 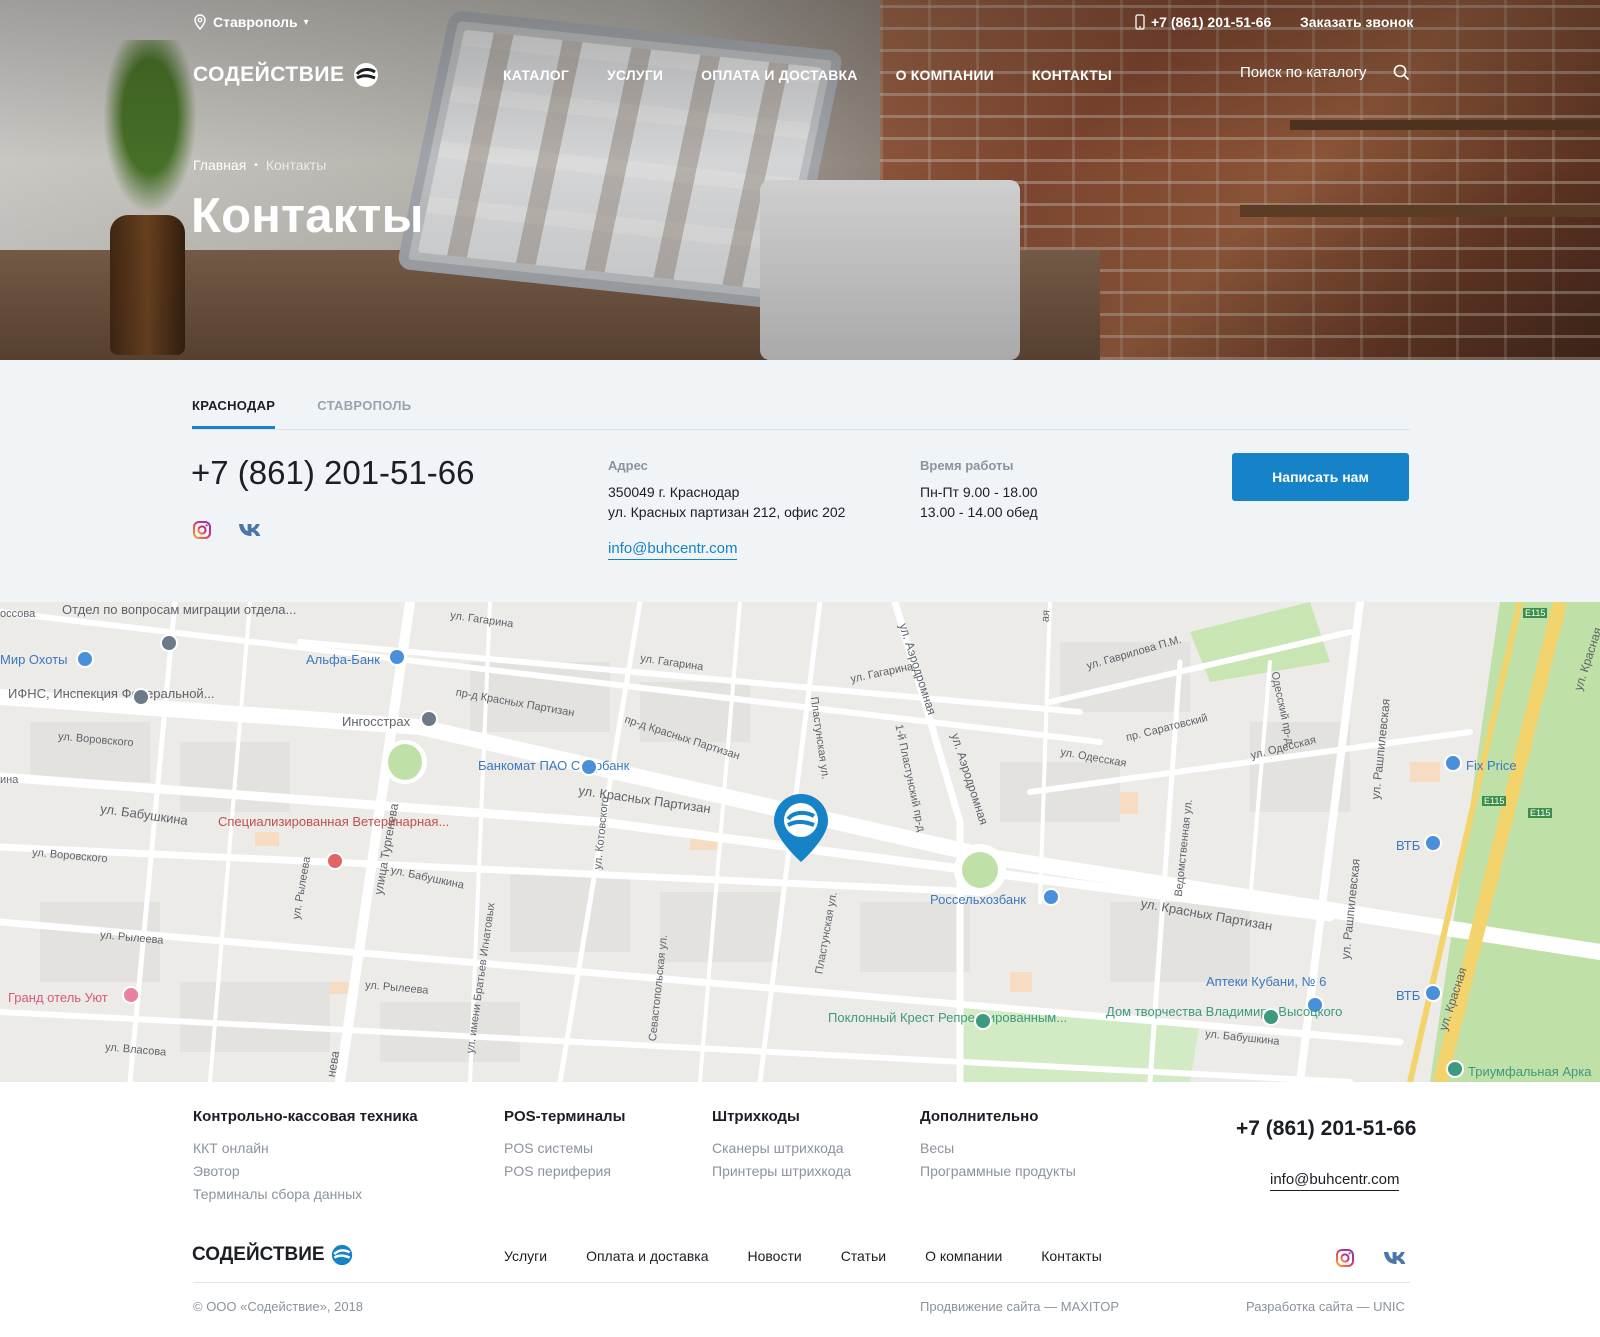 What do you see at coordinates (1401, 72) in the screenshot?
I see `search-icon` at bounding box center [1401, 72].